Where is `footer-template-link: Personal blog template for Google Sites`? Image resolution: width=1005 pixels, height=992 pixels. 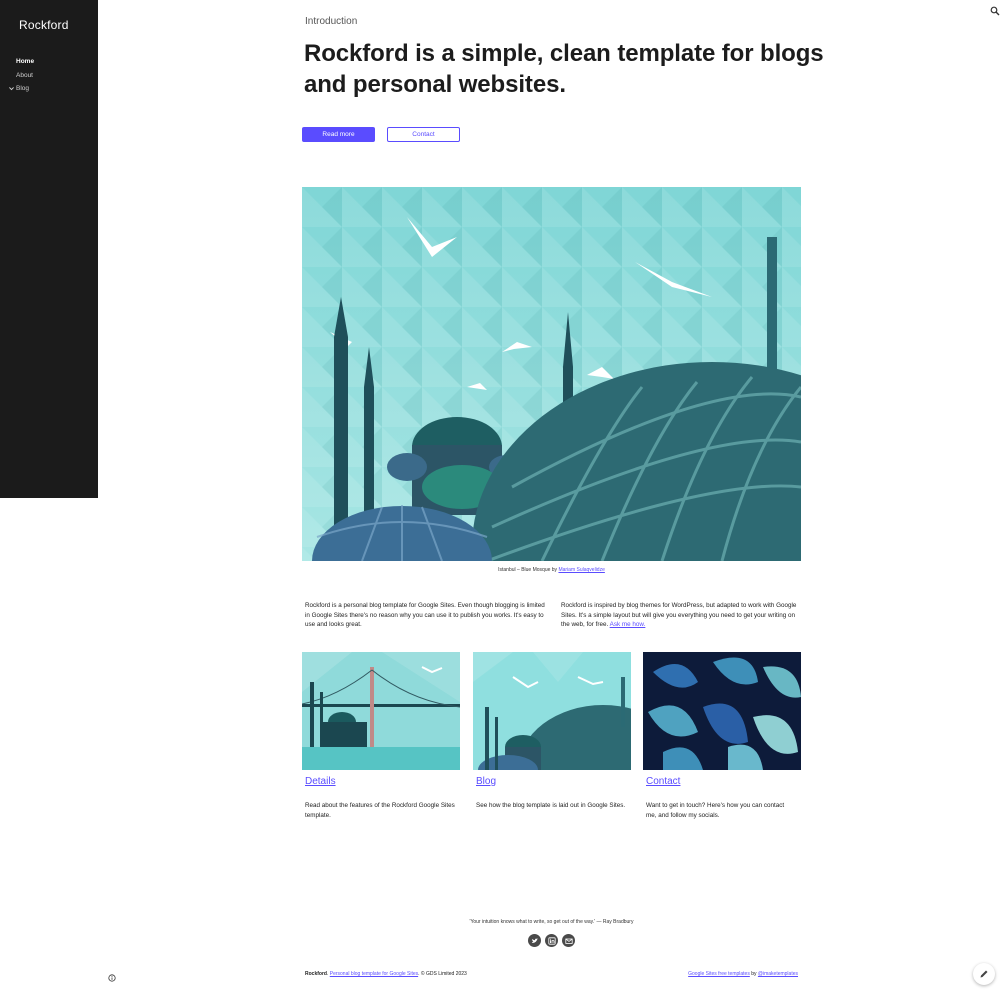 footer-template-link: Personal blog template for Google Sites is located at coordinates (374, 974).